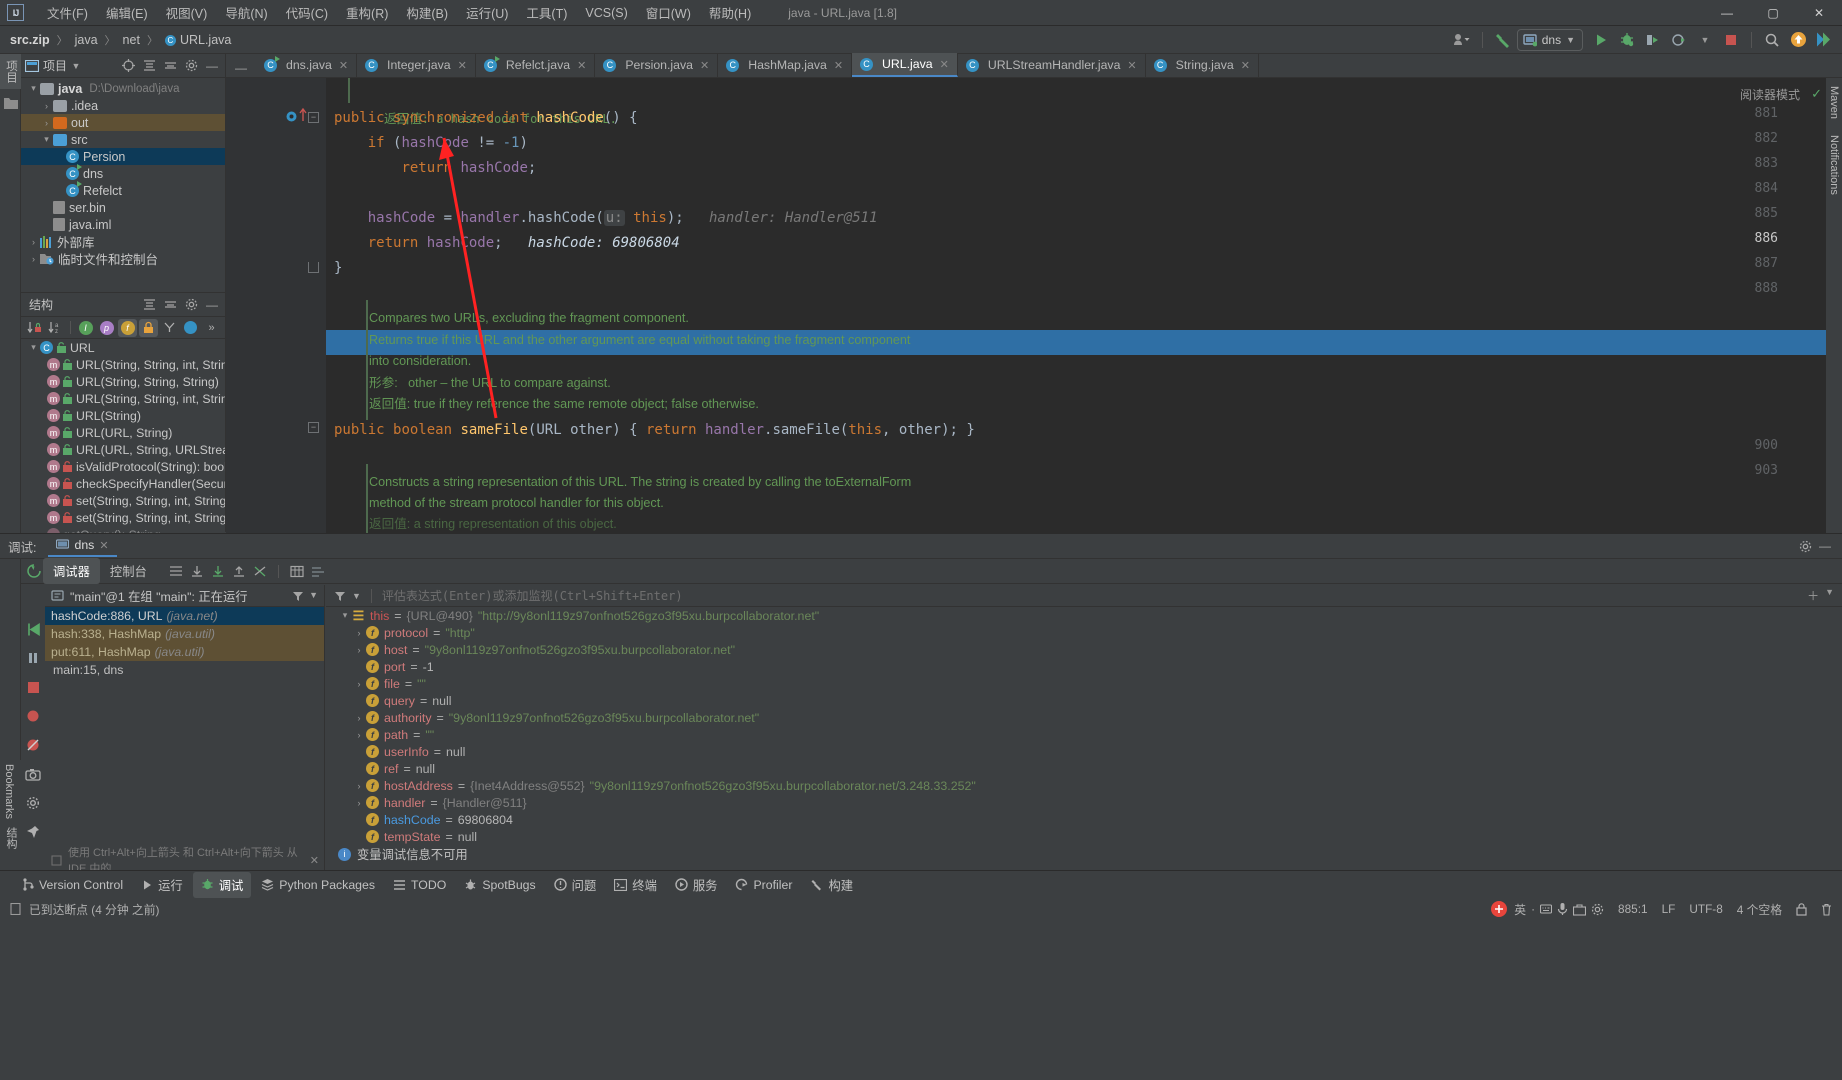  Describe the element at coordinates (1052, 65) in the screenshot. I see `editor-tab-urlstreamhandler: C URLStreamHandler.java ✕` at that location.